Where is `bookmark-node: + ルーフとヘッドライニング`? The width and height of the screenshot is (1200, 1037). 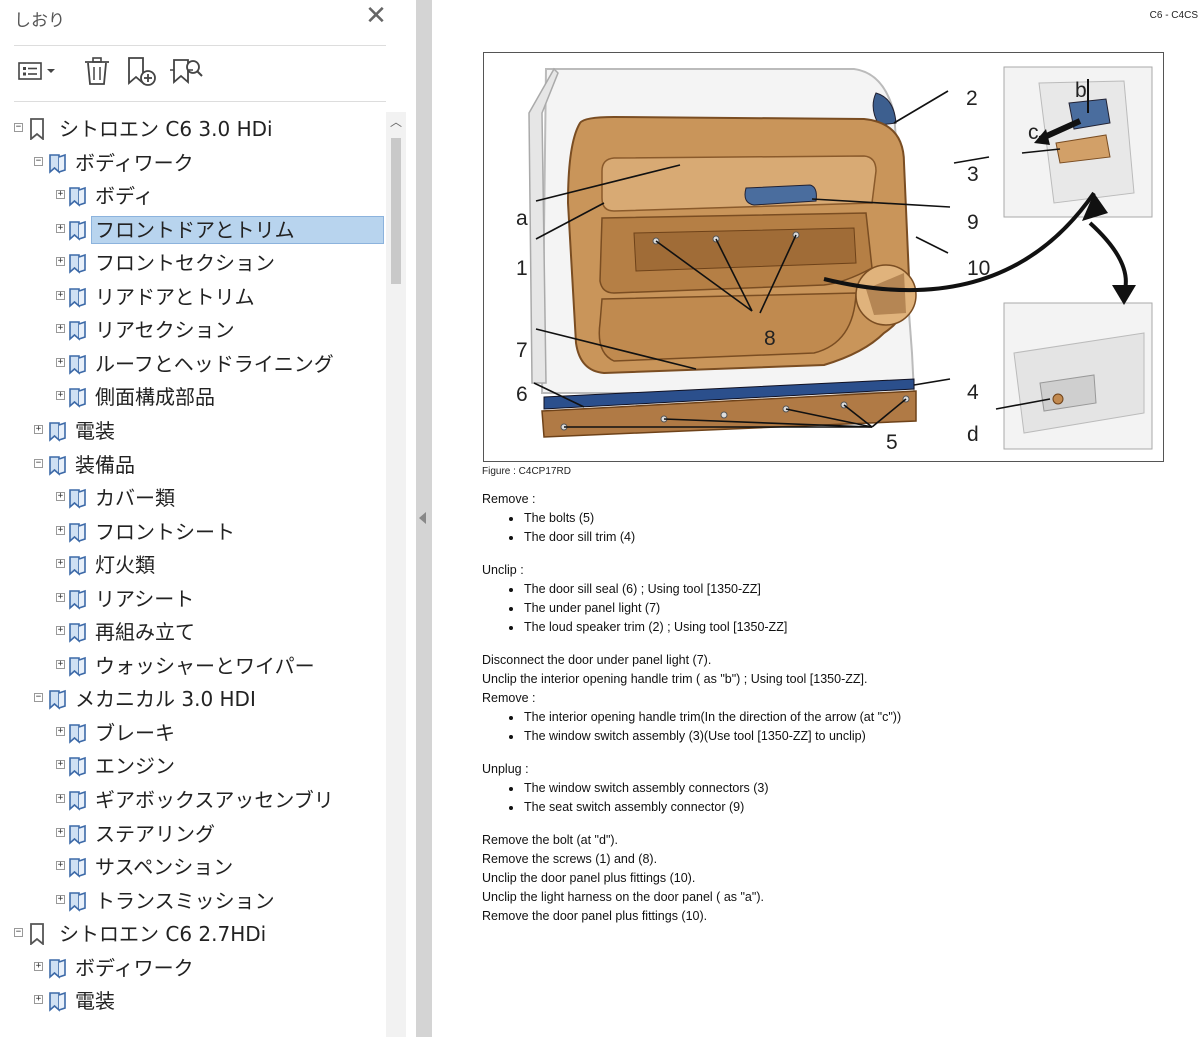 bookmark-node: + ルーフとヘッドライニング is located at coordinates (195, 363).